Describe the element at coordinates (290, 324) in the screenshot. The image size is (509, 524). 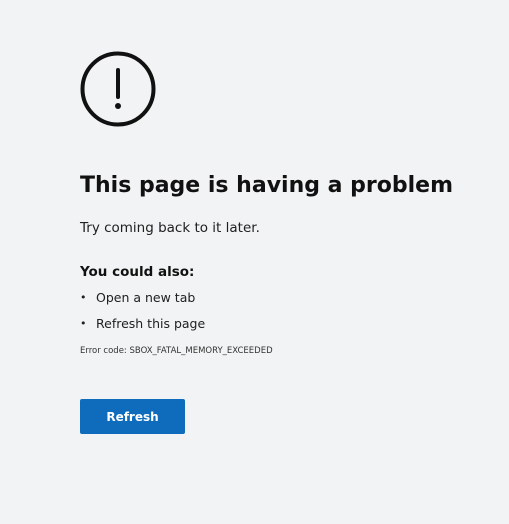
I see `list-item: • Refresh this page` at that location.